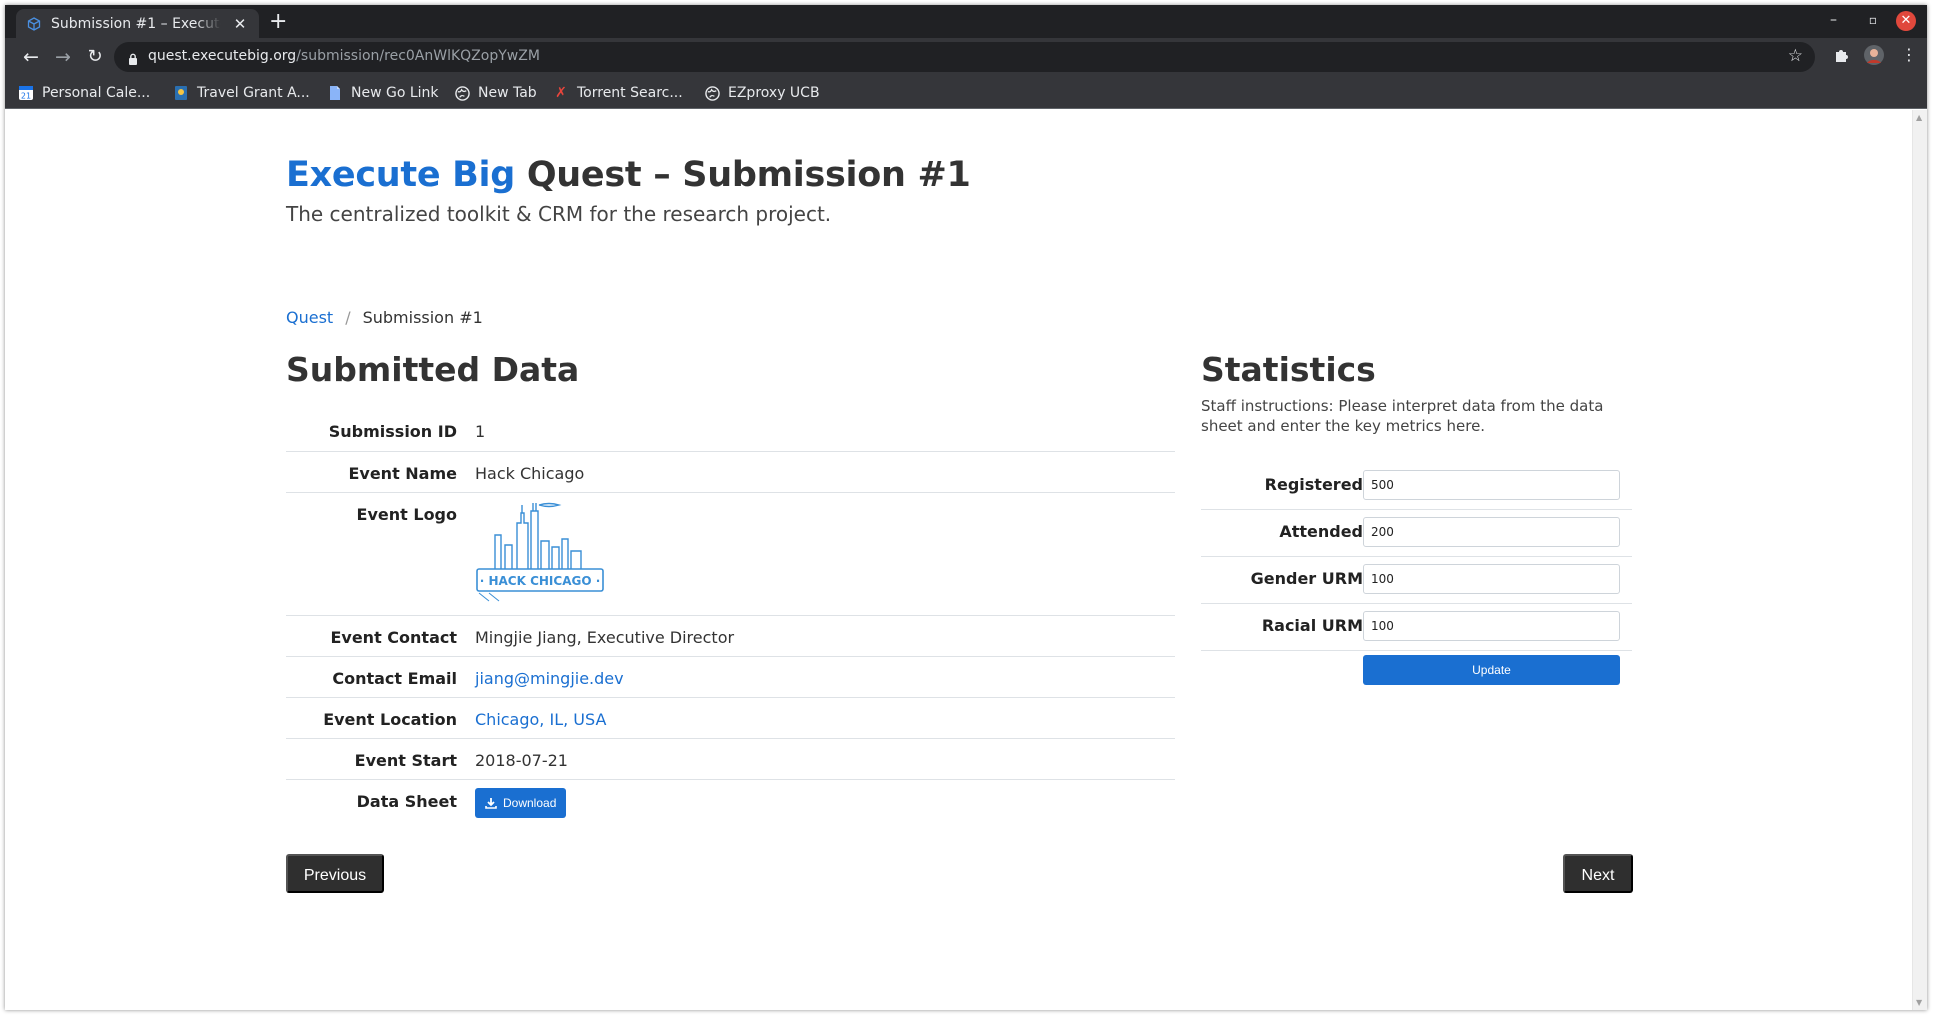 This screenshot has width=1934, height=1015. Describe the element at coordinates (1491, 670) in the screenshot. I see `update-button: Update` at that location.